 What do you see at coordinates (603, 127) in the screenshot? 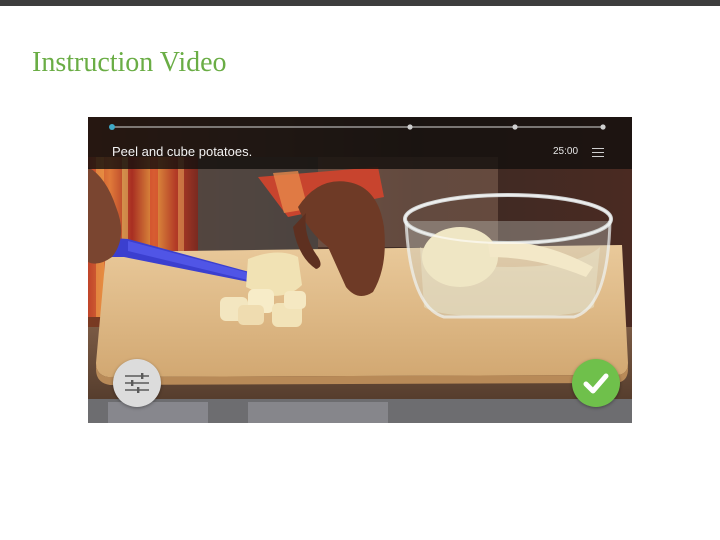
I see `step-marker-end` at bounding box center [603, 127].